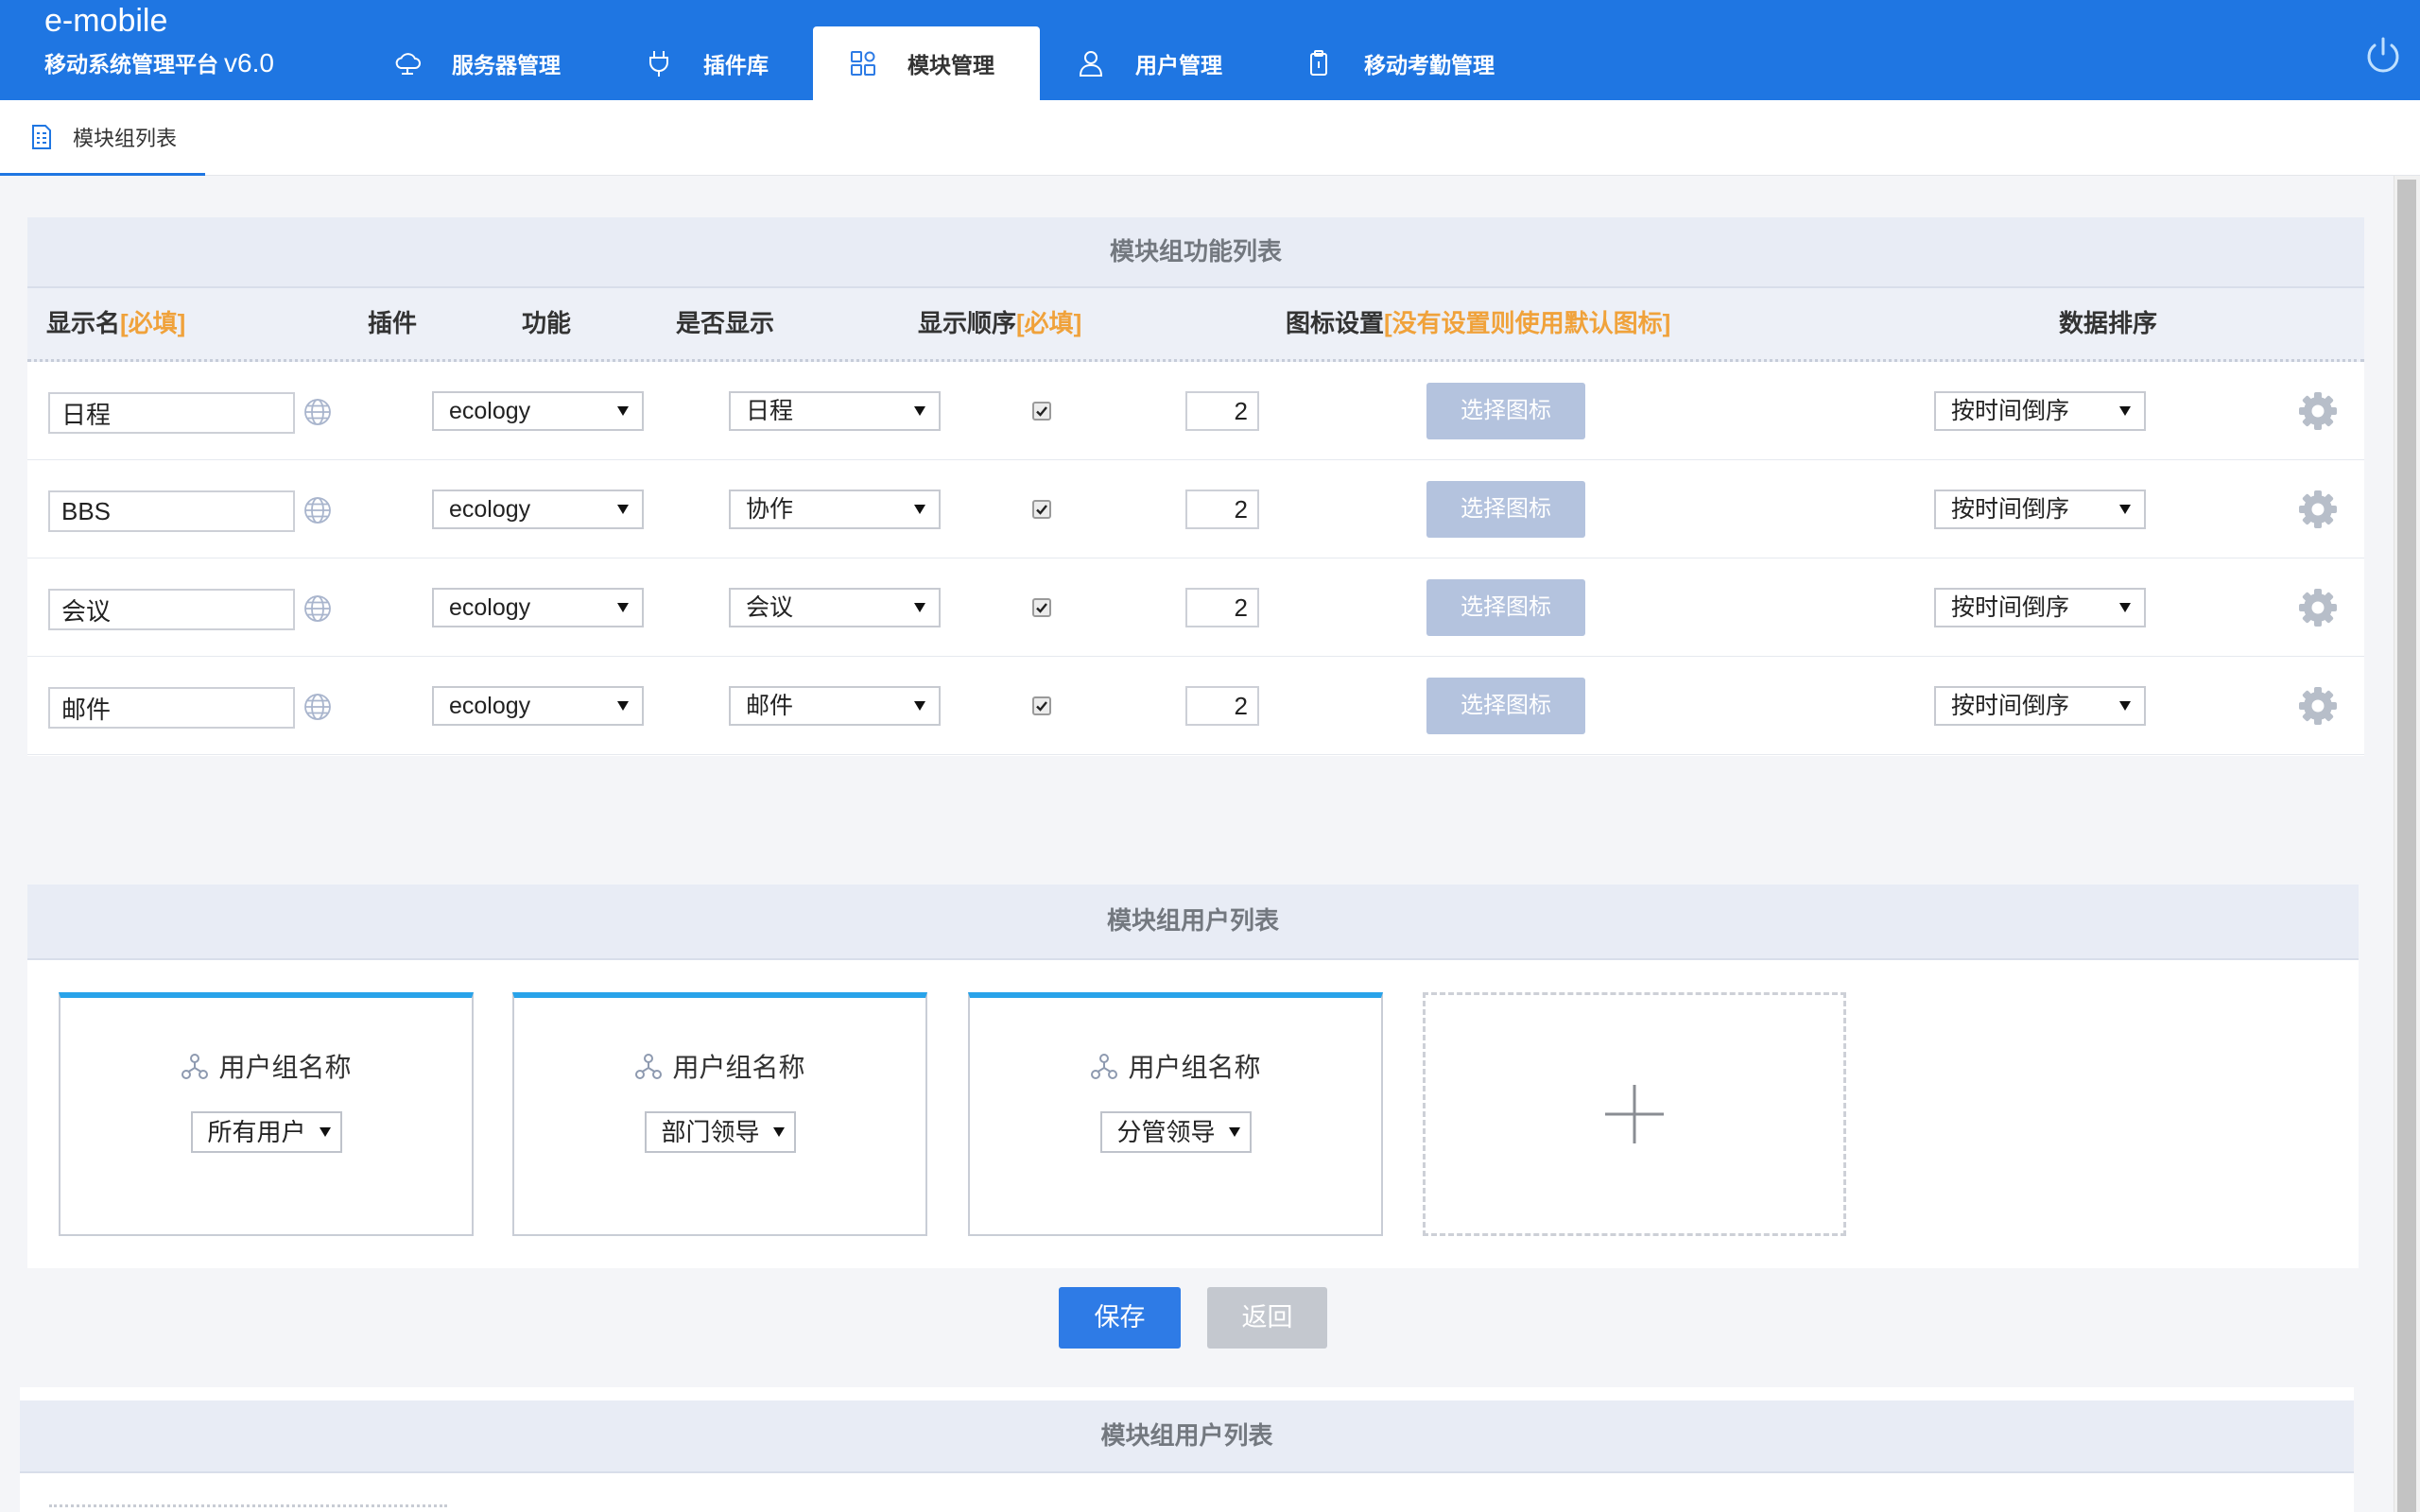 Image resolution: width=2420 pixels, height=1512 pixels. Describe the element at coordinates (967, 323) in the screenshot. I see `col-order-text: 显示顺序` at that location.